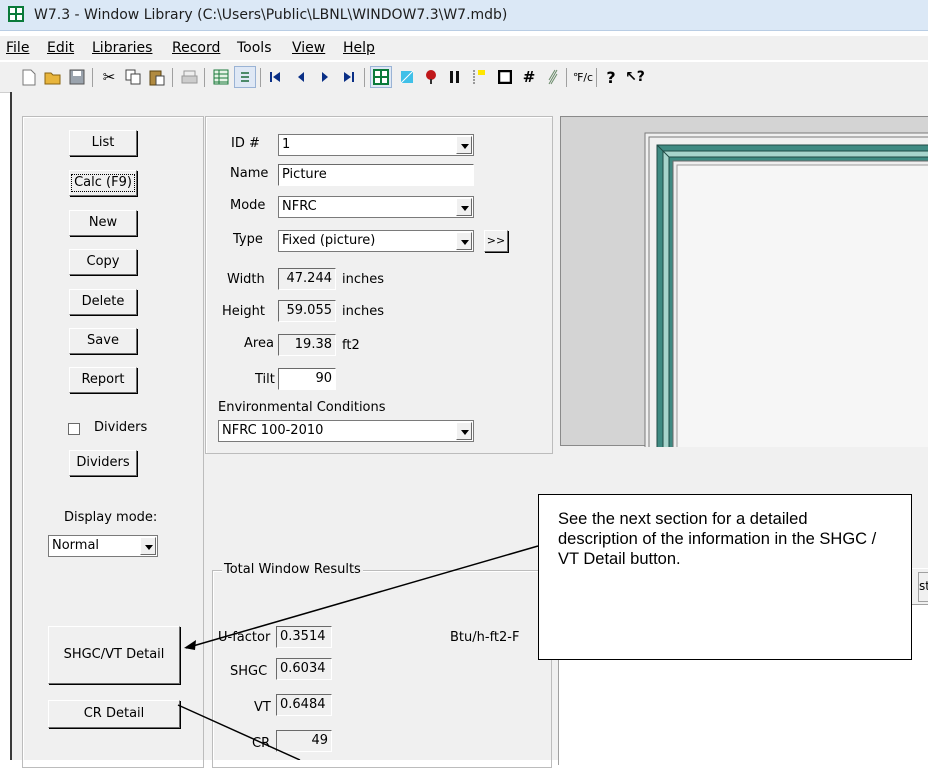  Describe the element at coordinates (363, 279) in the screenshot. I see `width-unit: inches` at that location.